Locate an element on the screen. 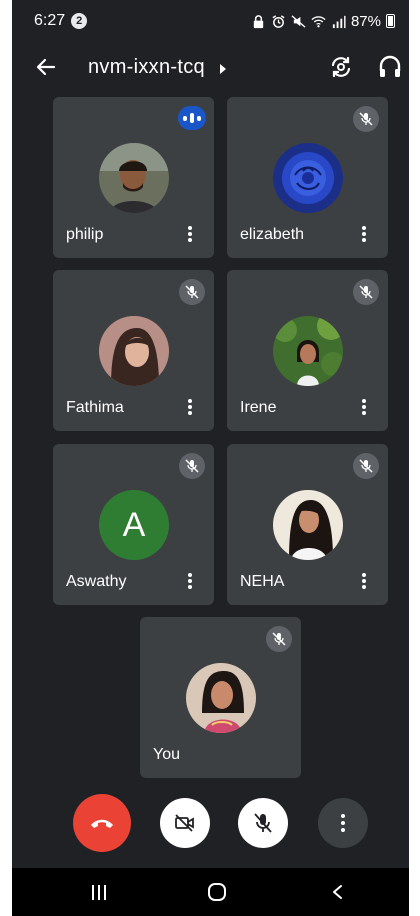 The image size is (420, 916). end-call-button is located at coordinates (102, 823).